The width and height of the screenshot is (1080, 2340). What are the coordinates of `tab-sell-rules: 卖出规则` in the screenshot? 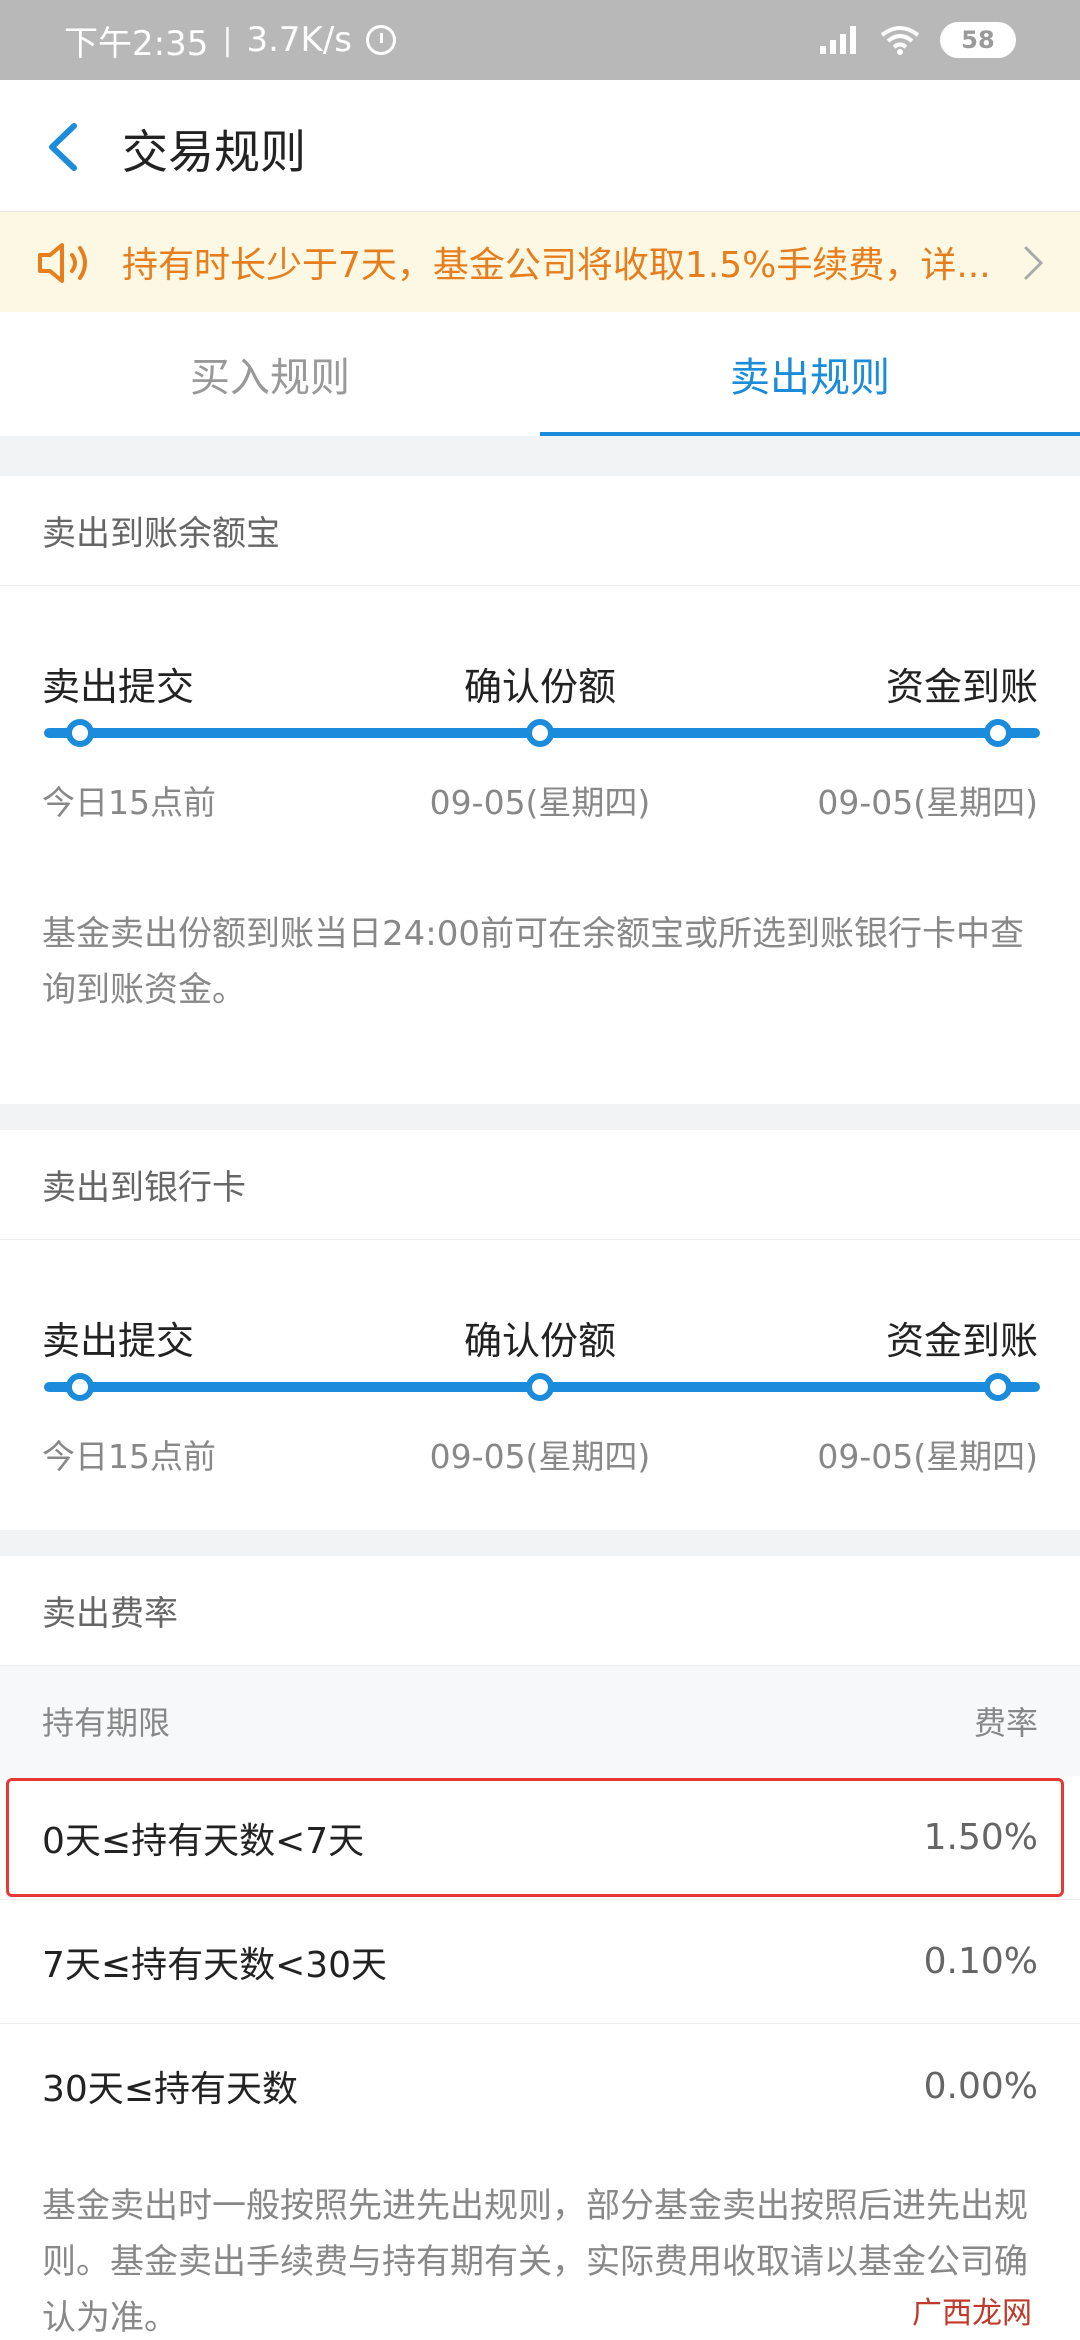 It's located at (810, 374).